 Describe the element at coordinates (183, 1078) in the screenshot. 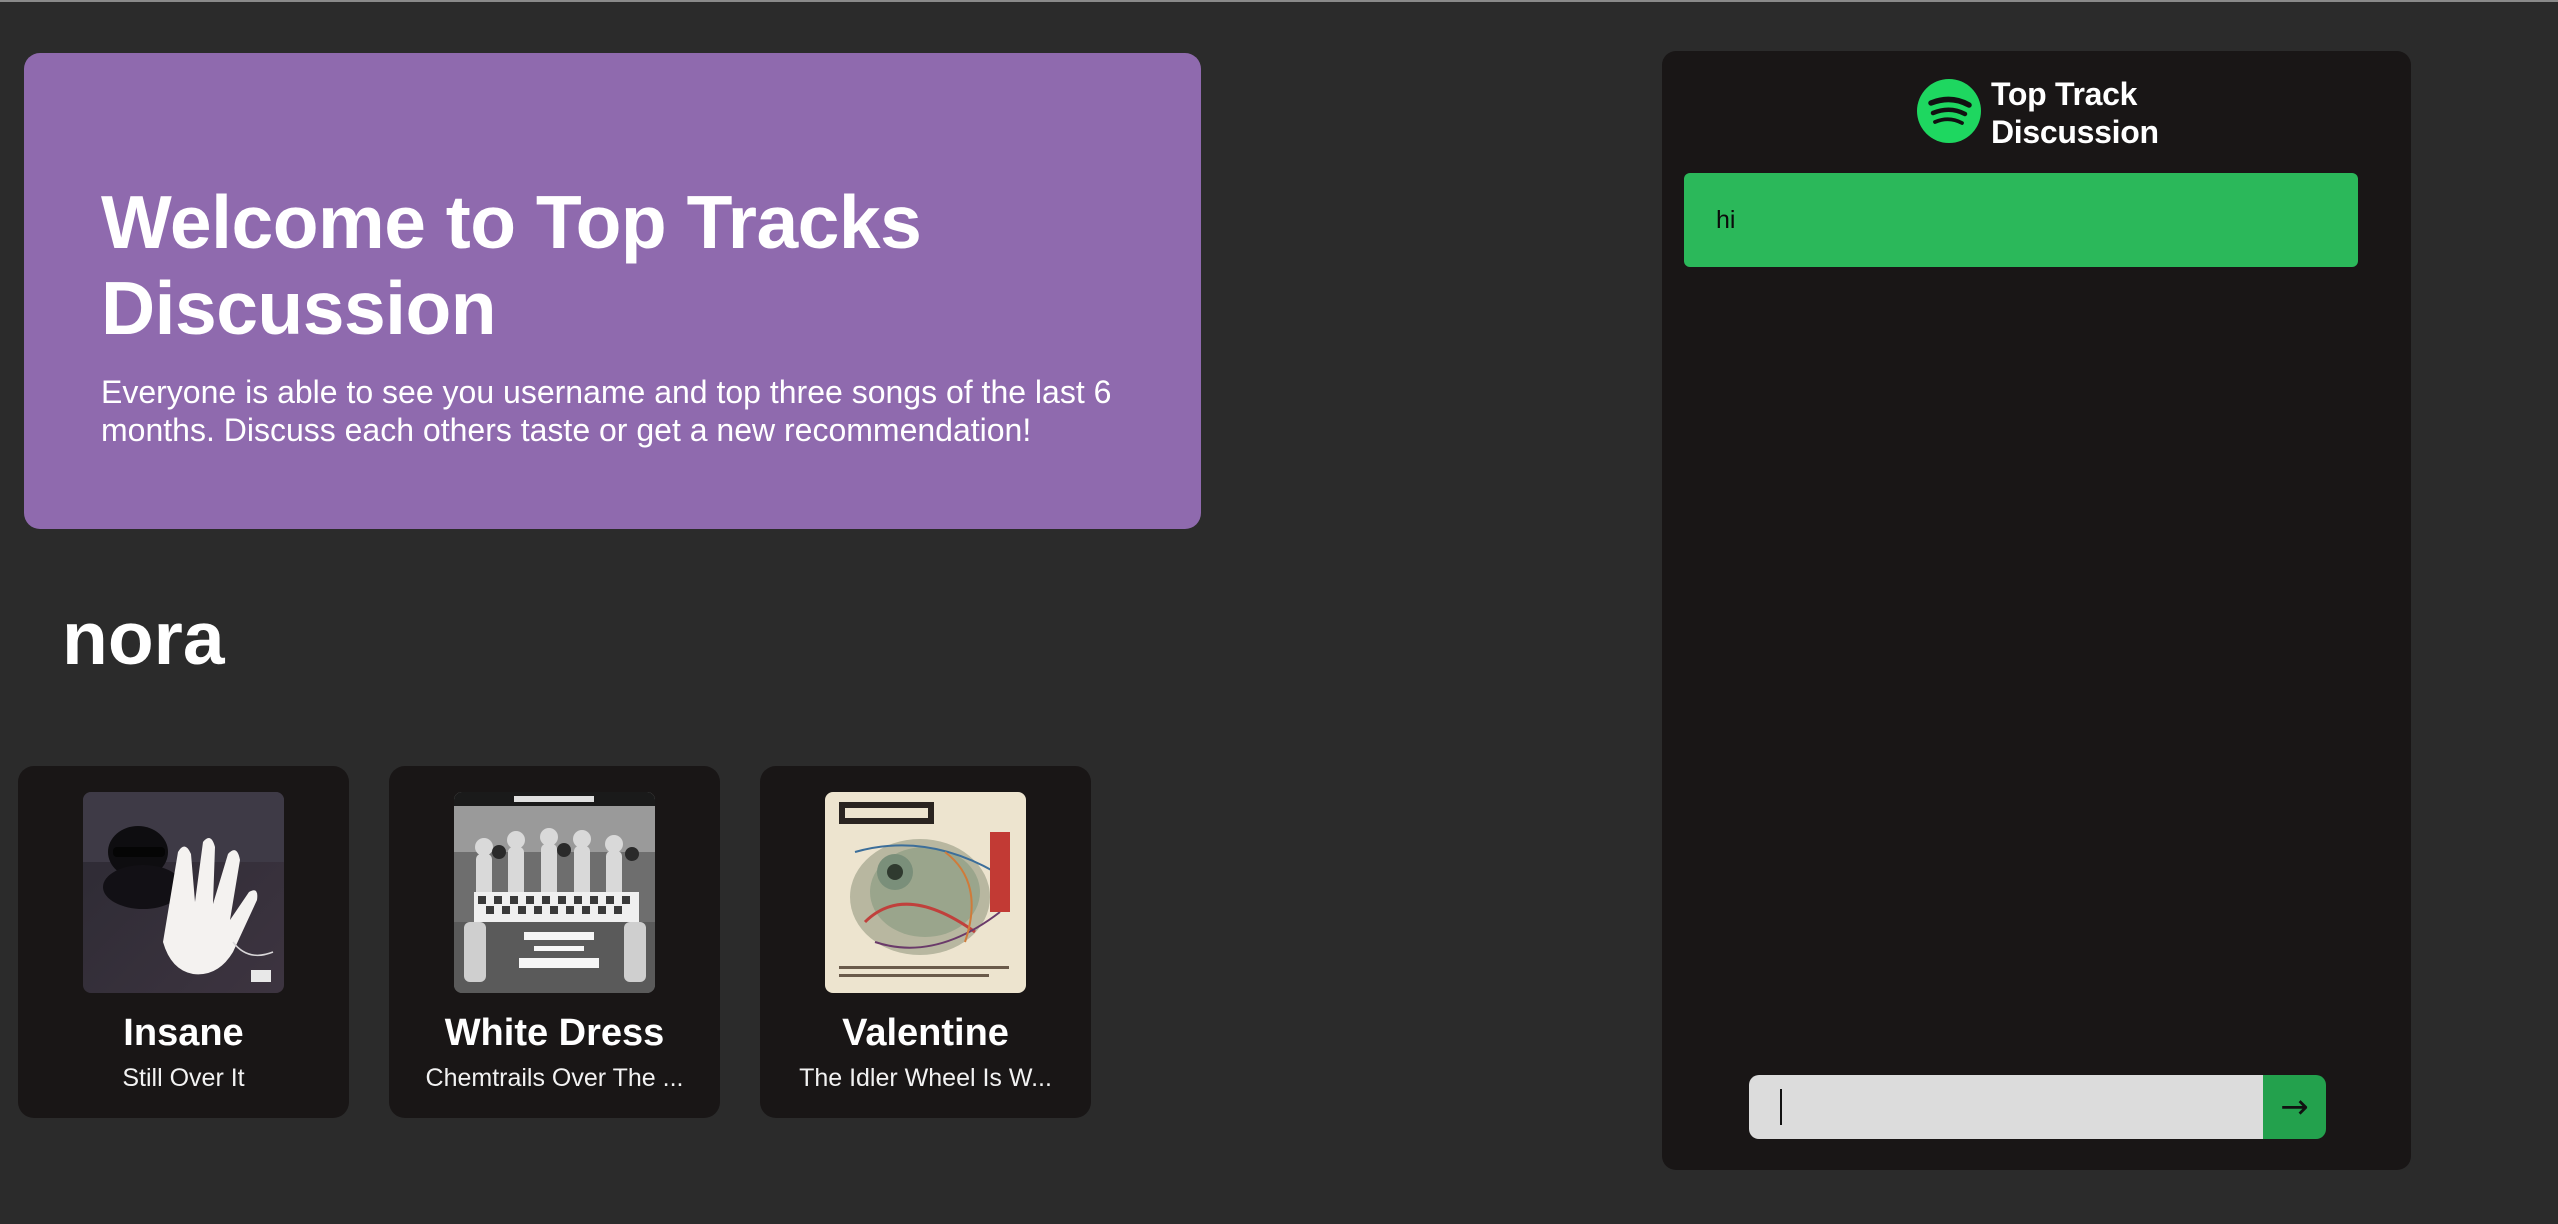

I see `track-album: Still Over It` at that location.